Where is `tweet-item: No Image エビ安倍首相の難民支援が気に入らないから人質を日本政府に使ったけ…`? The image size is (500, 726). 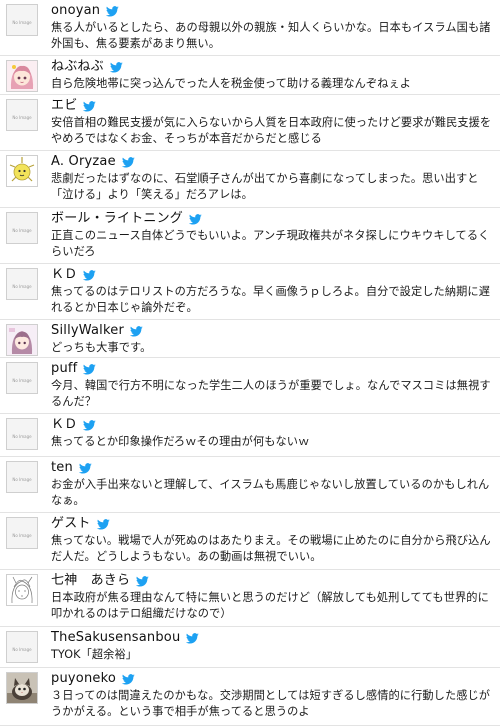
tweet-item: No Image エビ安倍首相の難民支援が気に入らないから人質を日本政府に使ったけ… is located at coordinates (250, 123).